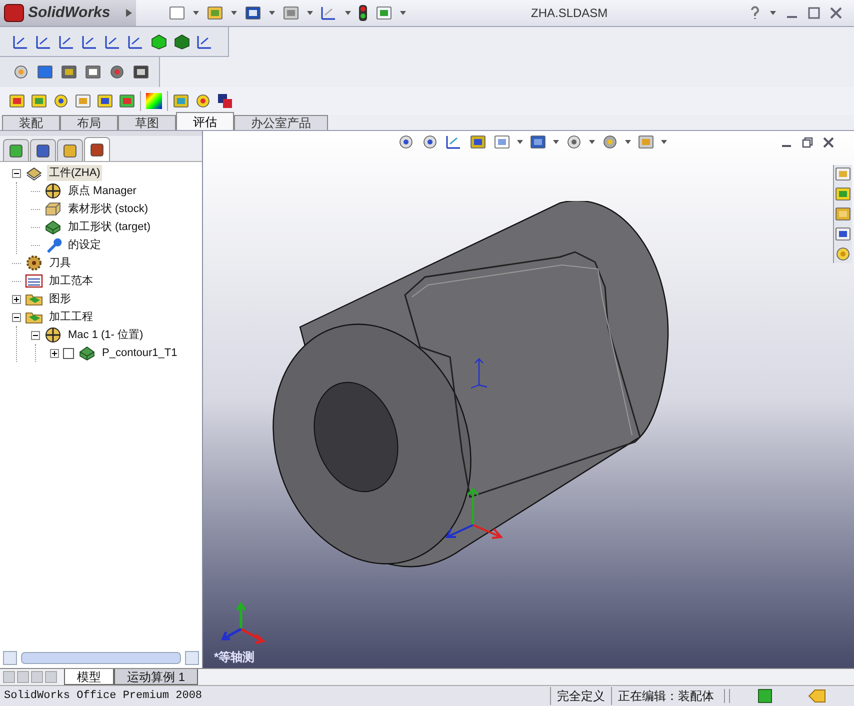 The height and width of the screenshot is (706, 854). What do you see at coordinates (34, 263) in the screenshot?
I see `gear-icon` at bounding box center [34, 263].